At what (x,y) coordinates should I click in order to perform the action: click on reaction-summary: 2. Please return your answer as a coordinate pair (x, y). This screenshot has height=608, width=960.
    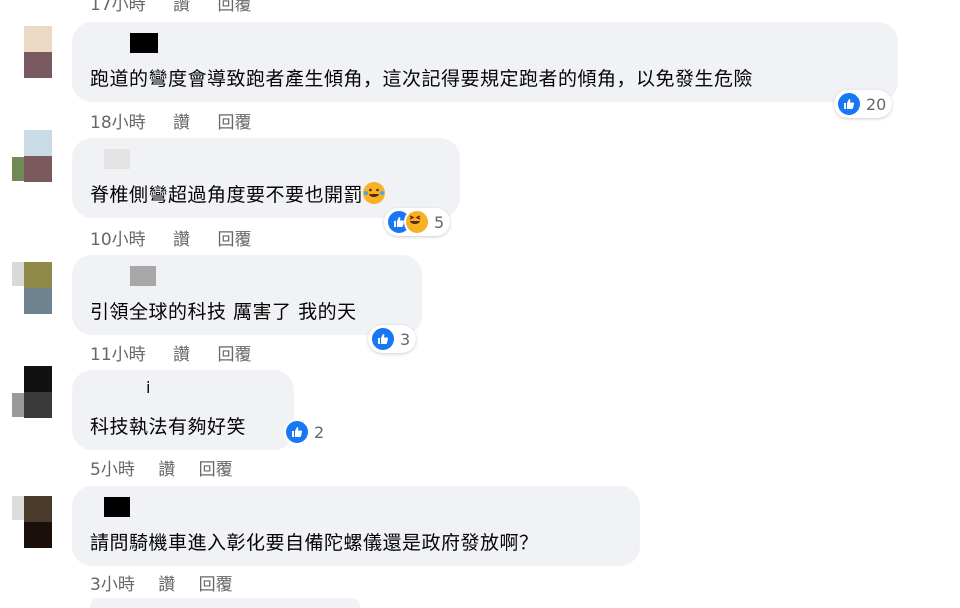
    Looking at the image, I should click on (306, 432).